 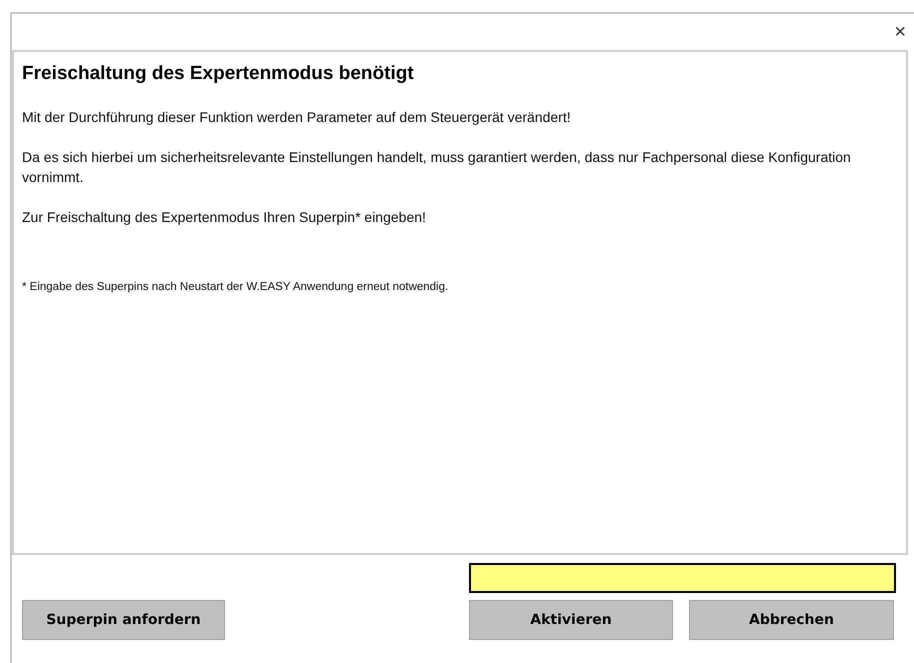 I want to click on superpin-input, so click(x=682, y=578).